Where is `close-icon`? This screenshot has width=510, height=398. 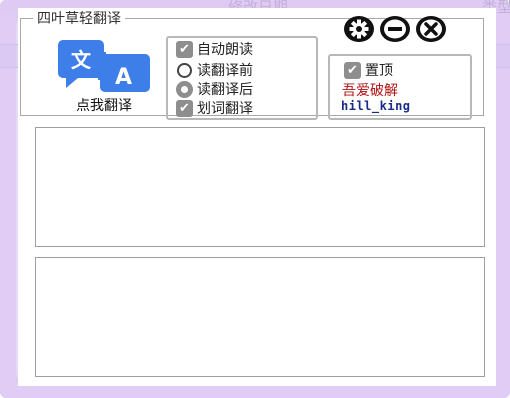 close-icon is located at coordinates (431, 29).